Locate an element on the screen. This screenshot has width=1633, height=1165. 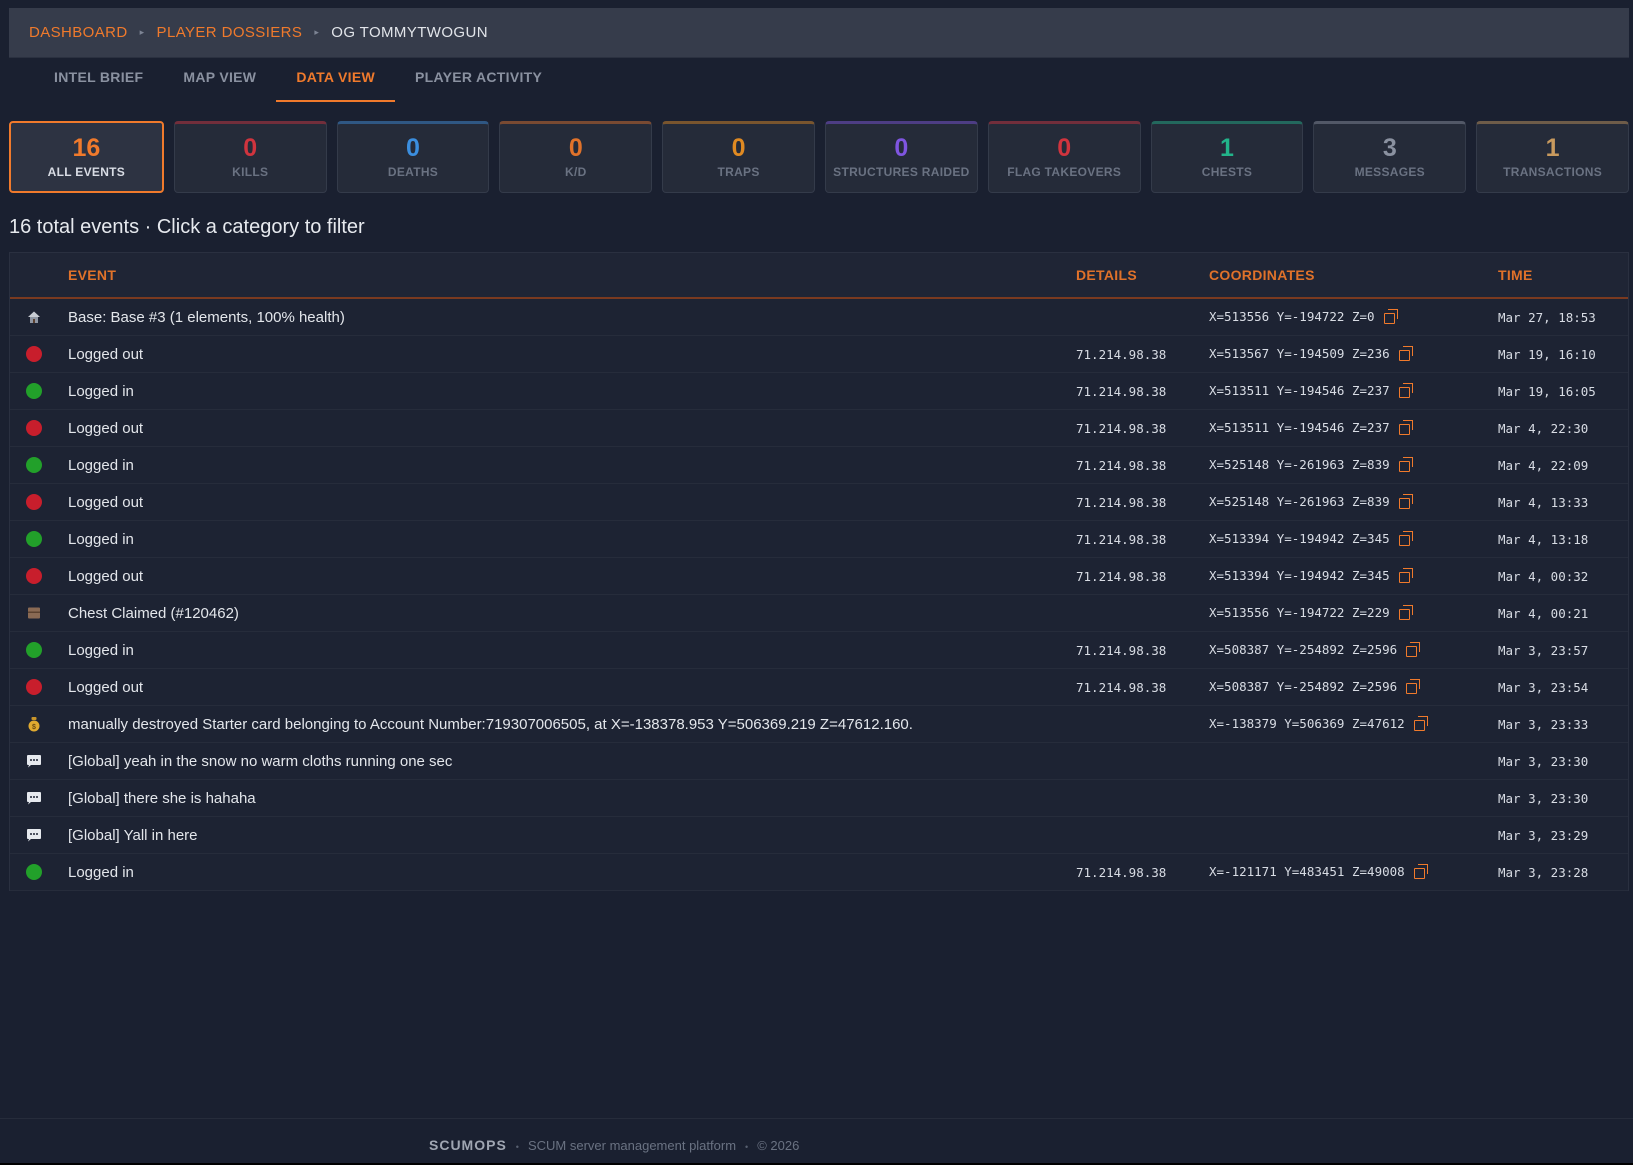
event-time: Mar 3, 23:33 is located at coordinates (1543, 724).